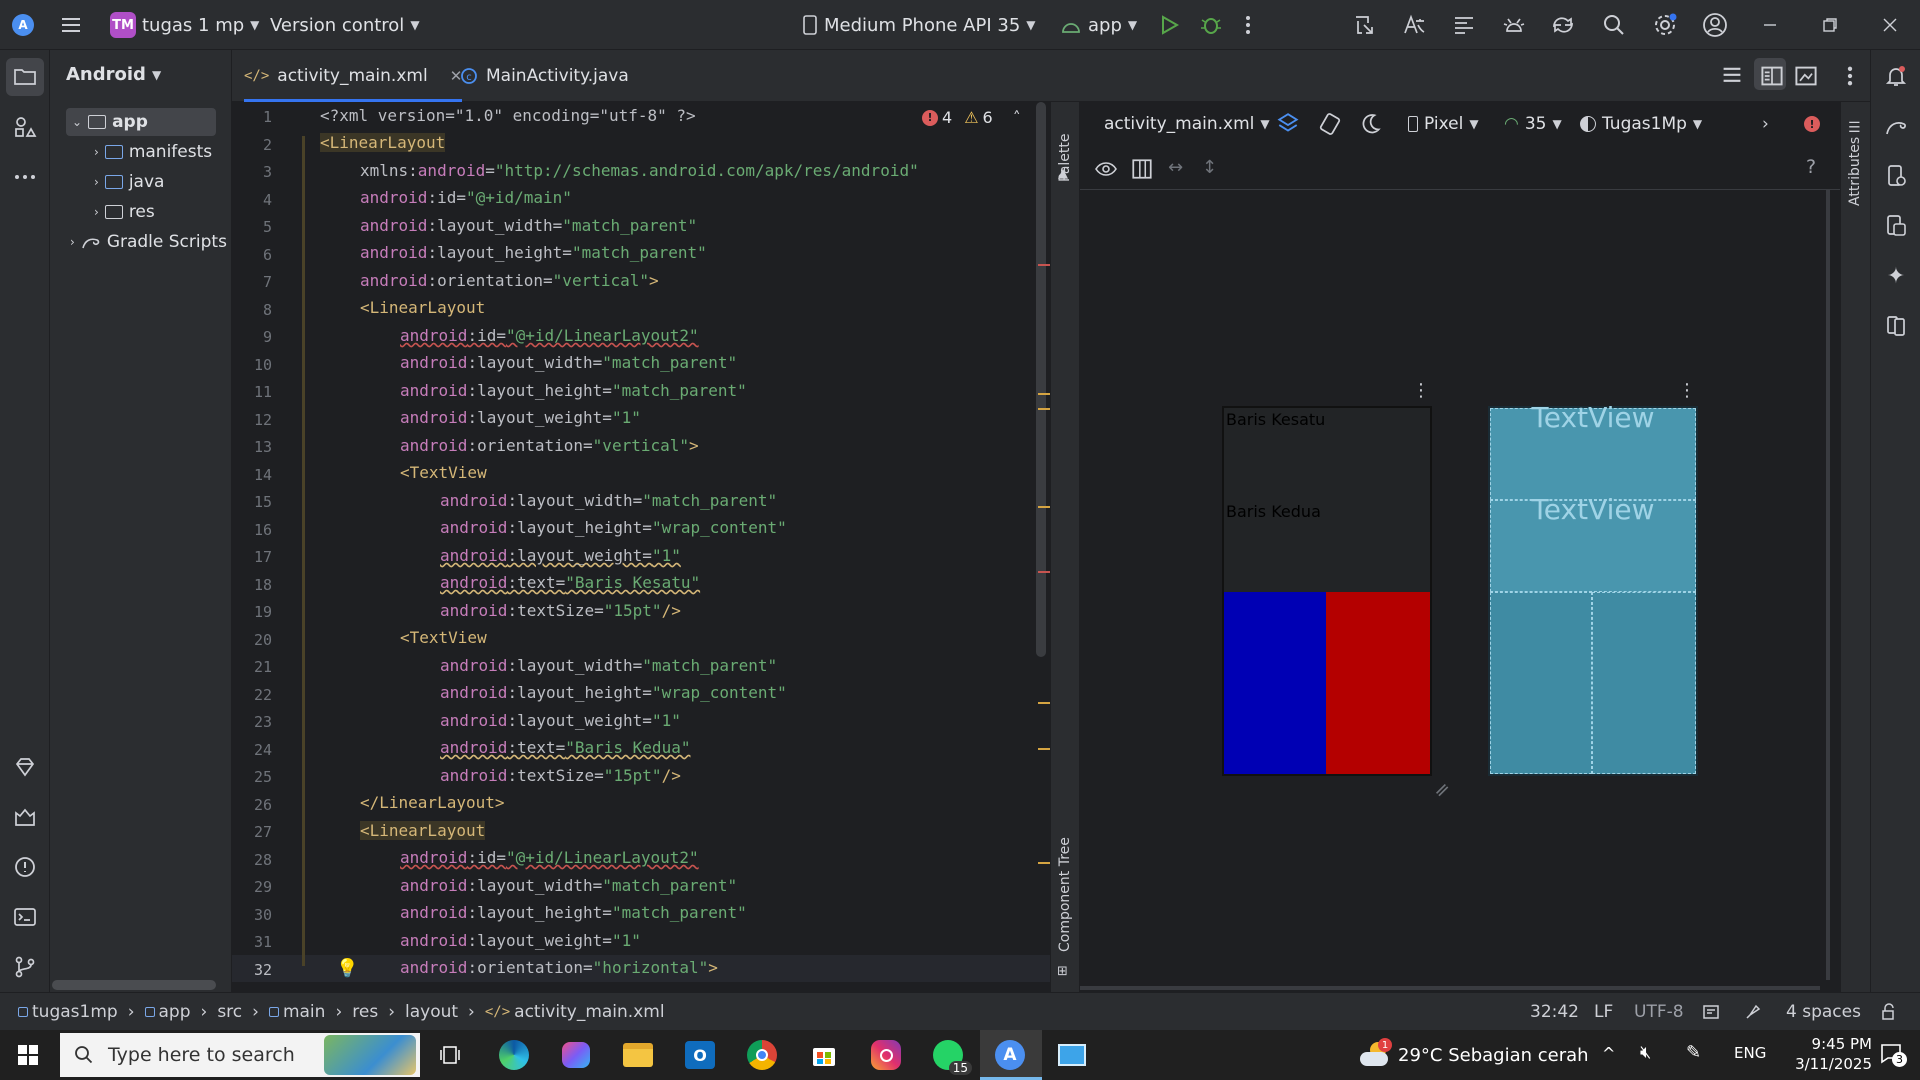 The width and height of the screenshot is (1920, 1080). Describe the element at coordinates (1765, 124) in the screenshot. I see `chevron-right-icon: ›` at that location.